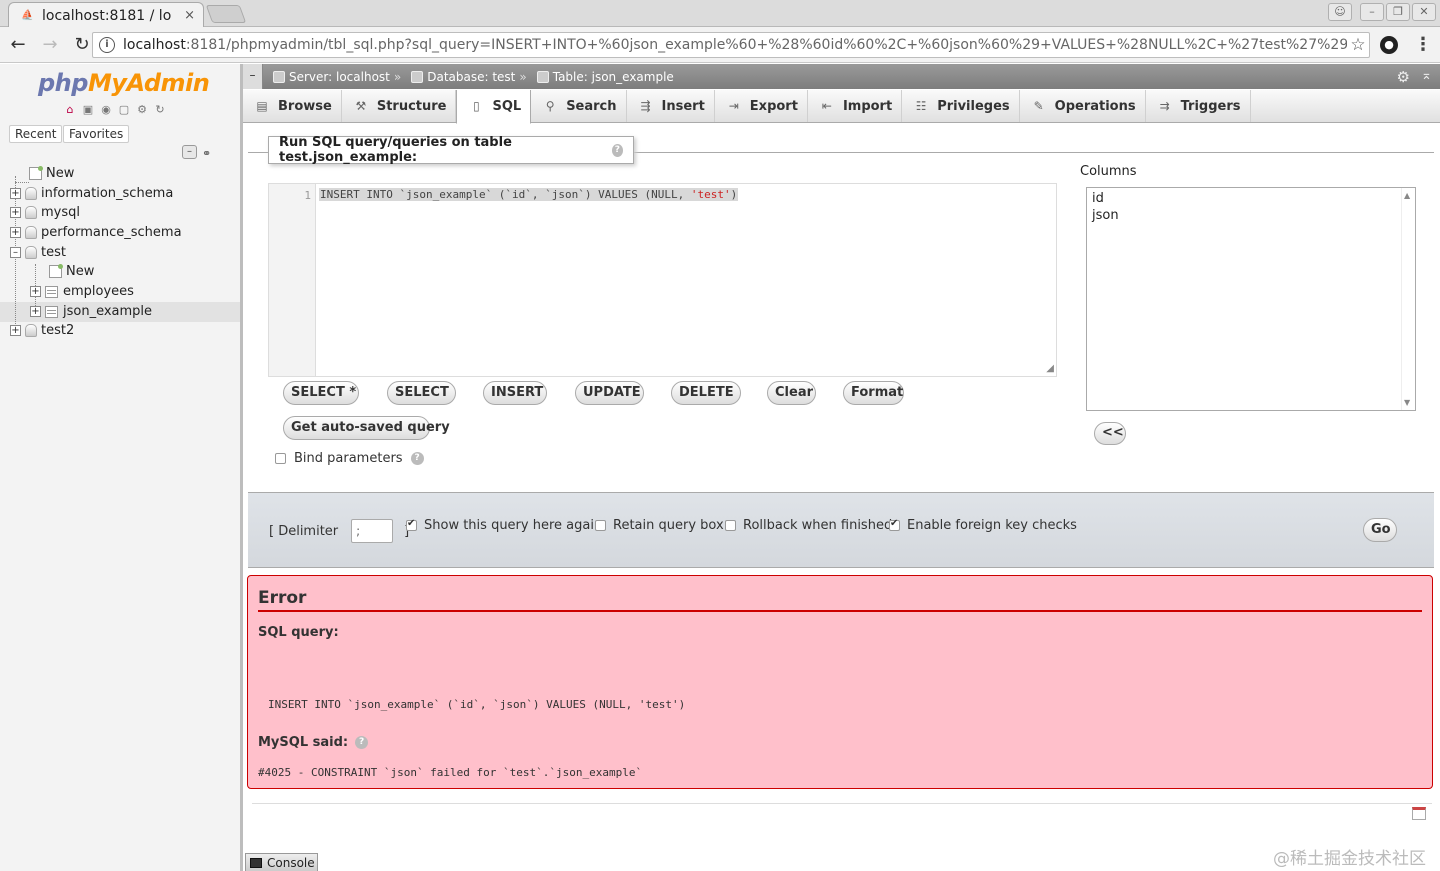 Image resolution: width=1440 pixels, height=871 pixels. What do you see at coordinates (761, 106) in the screenshot?
I see `tab-export: ⇥ Export` at bounding box center [761, 106].